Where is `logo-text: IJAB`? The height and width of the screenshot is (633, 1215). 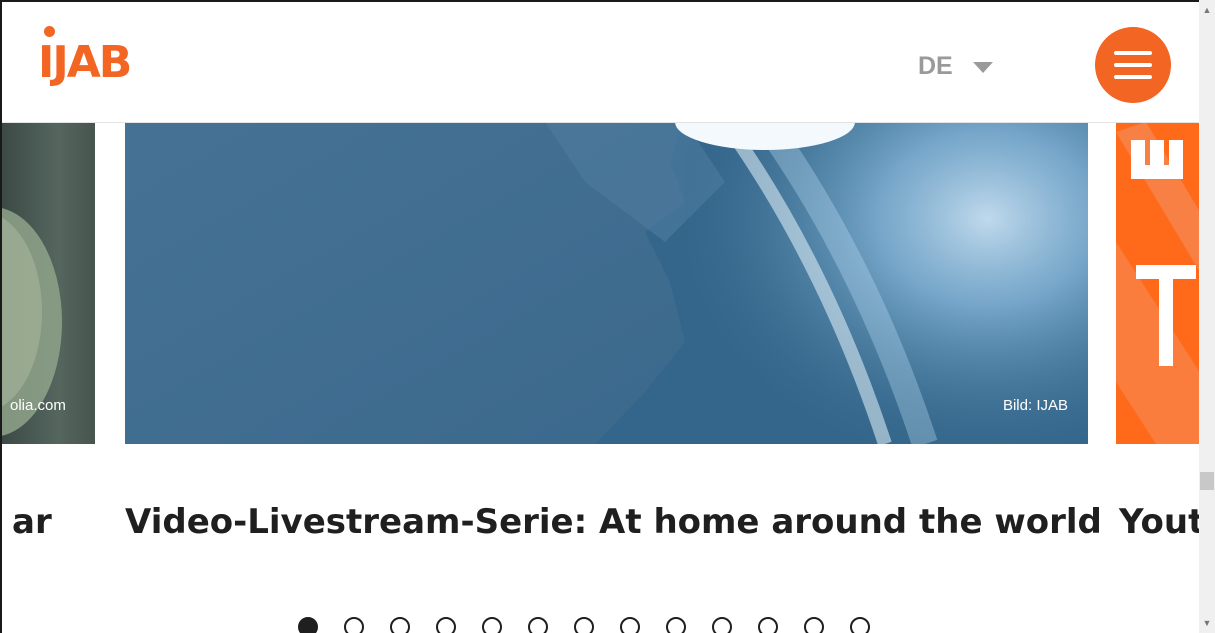 logo-text: IJAB is located at coordinates (85, 62).